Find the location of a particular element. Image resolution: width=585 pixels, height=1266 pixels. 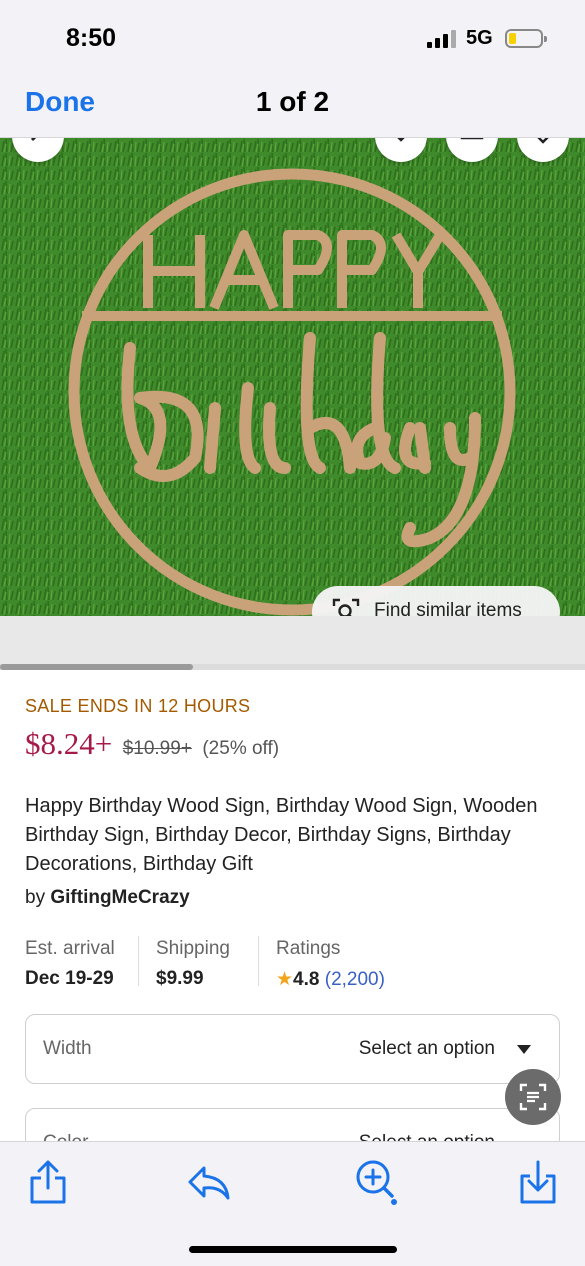

estimated-arrival: Est. arrival Dec 19-29 is located at coordinates (70, 968).